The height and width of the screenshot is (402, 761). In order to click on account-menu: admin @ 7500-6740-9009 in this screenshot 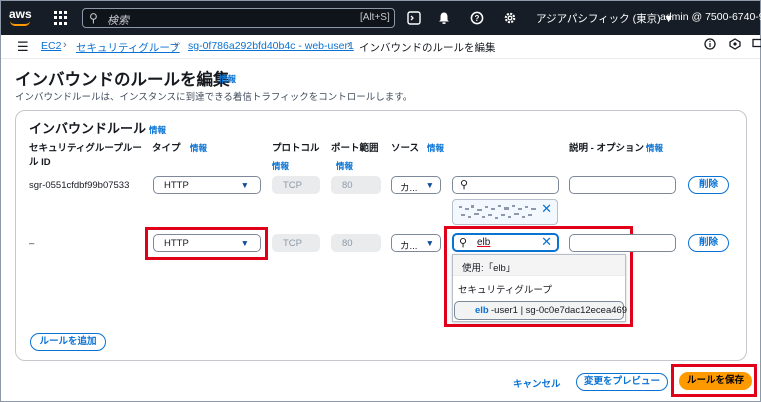, I will do `click(710, 17)`.